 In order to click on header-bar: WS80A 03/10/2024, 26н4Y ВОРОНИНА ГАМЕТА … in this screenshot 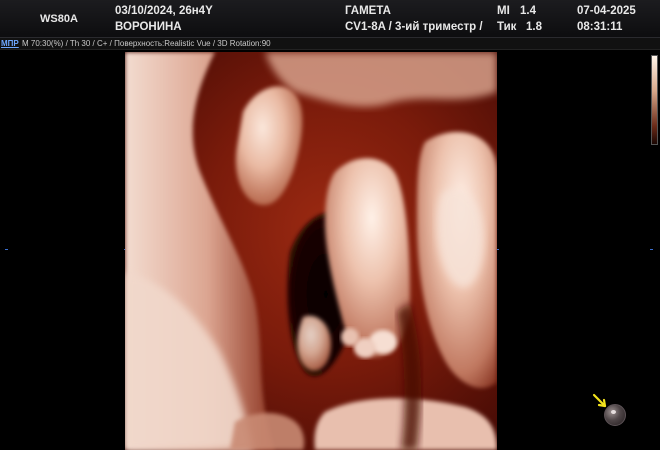, I will do `click(330, 19)`.